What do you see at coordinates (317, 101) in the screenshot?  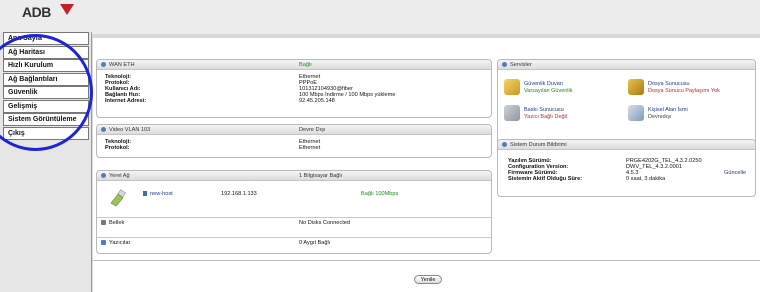 I see `wan-value: 92.45.205.148` at bounding box center [317, 101].